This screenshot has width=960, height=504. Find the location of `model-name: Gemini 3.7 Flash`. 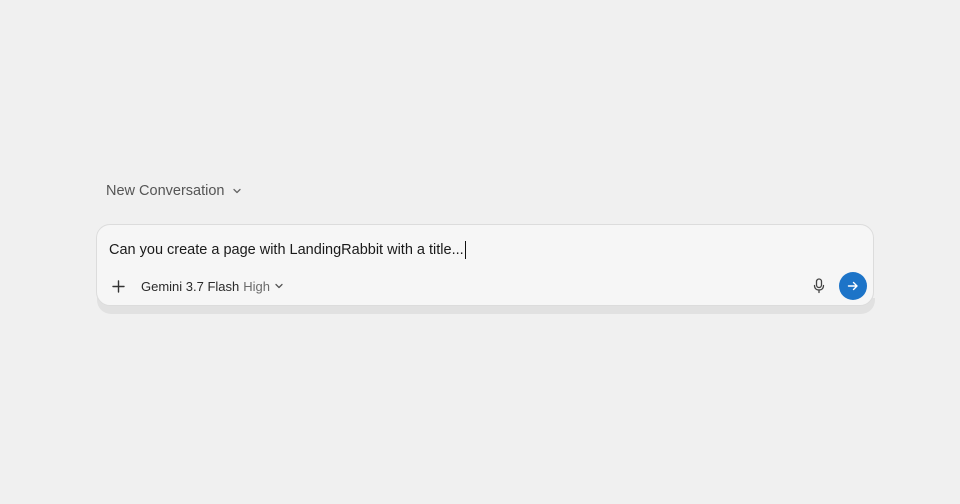

model-name: Gemini 3.7 Flash is located at coordinates (190, 286).